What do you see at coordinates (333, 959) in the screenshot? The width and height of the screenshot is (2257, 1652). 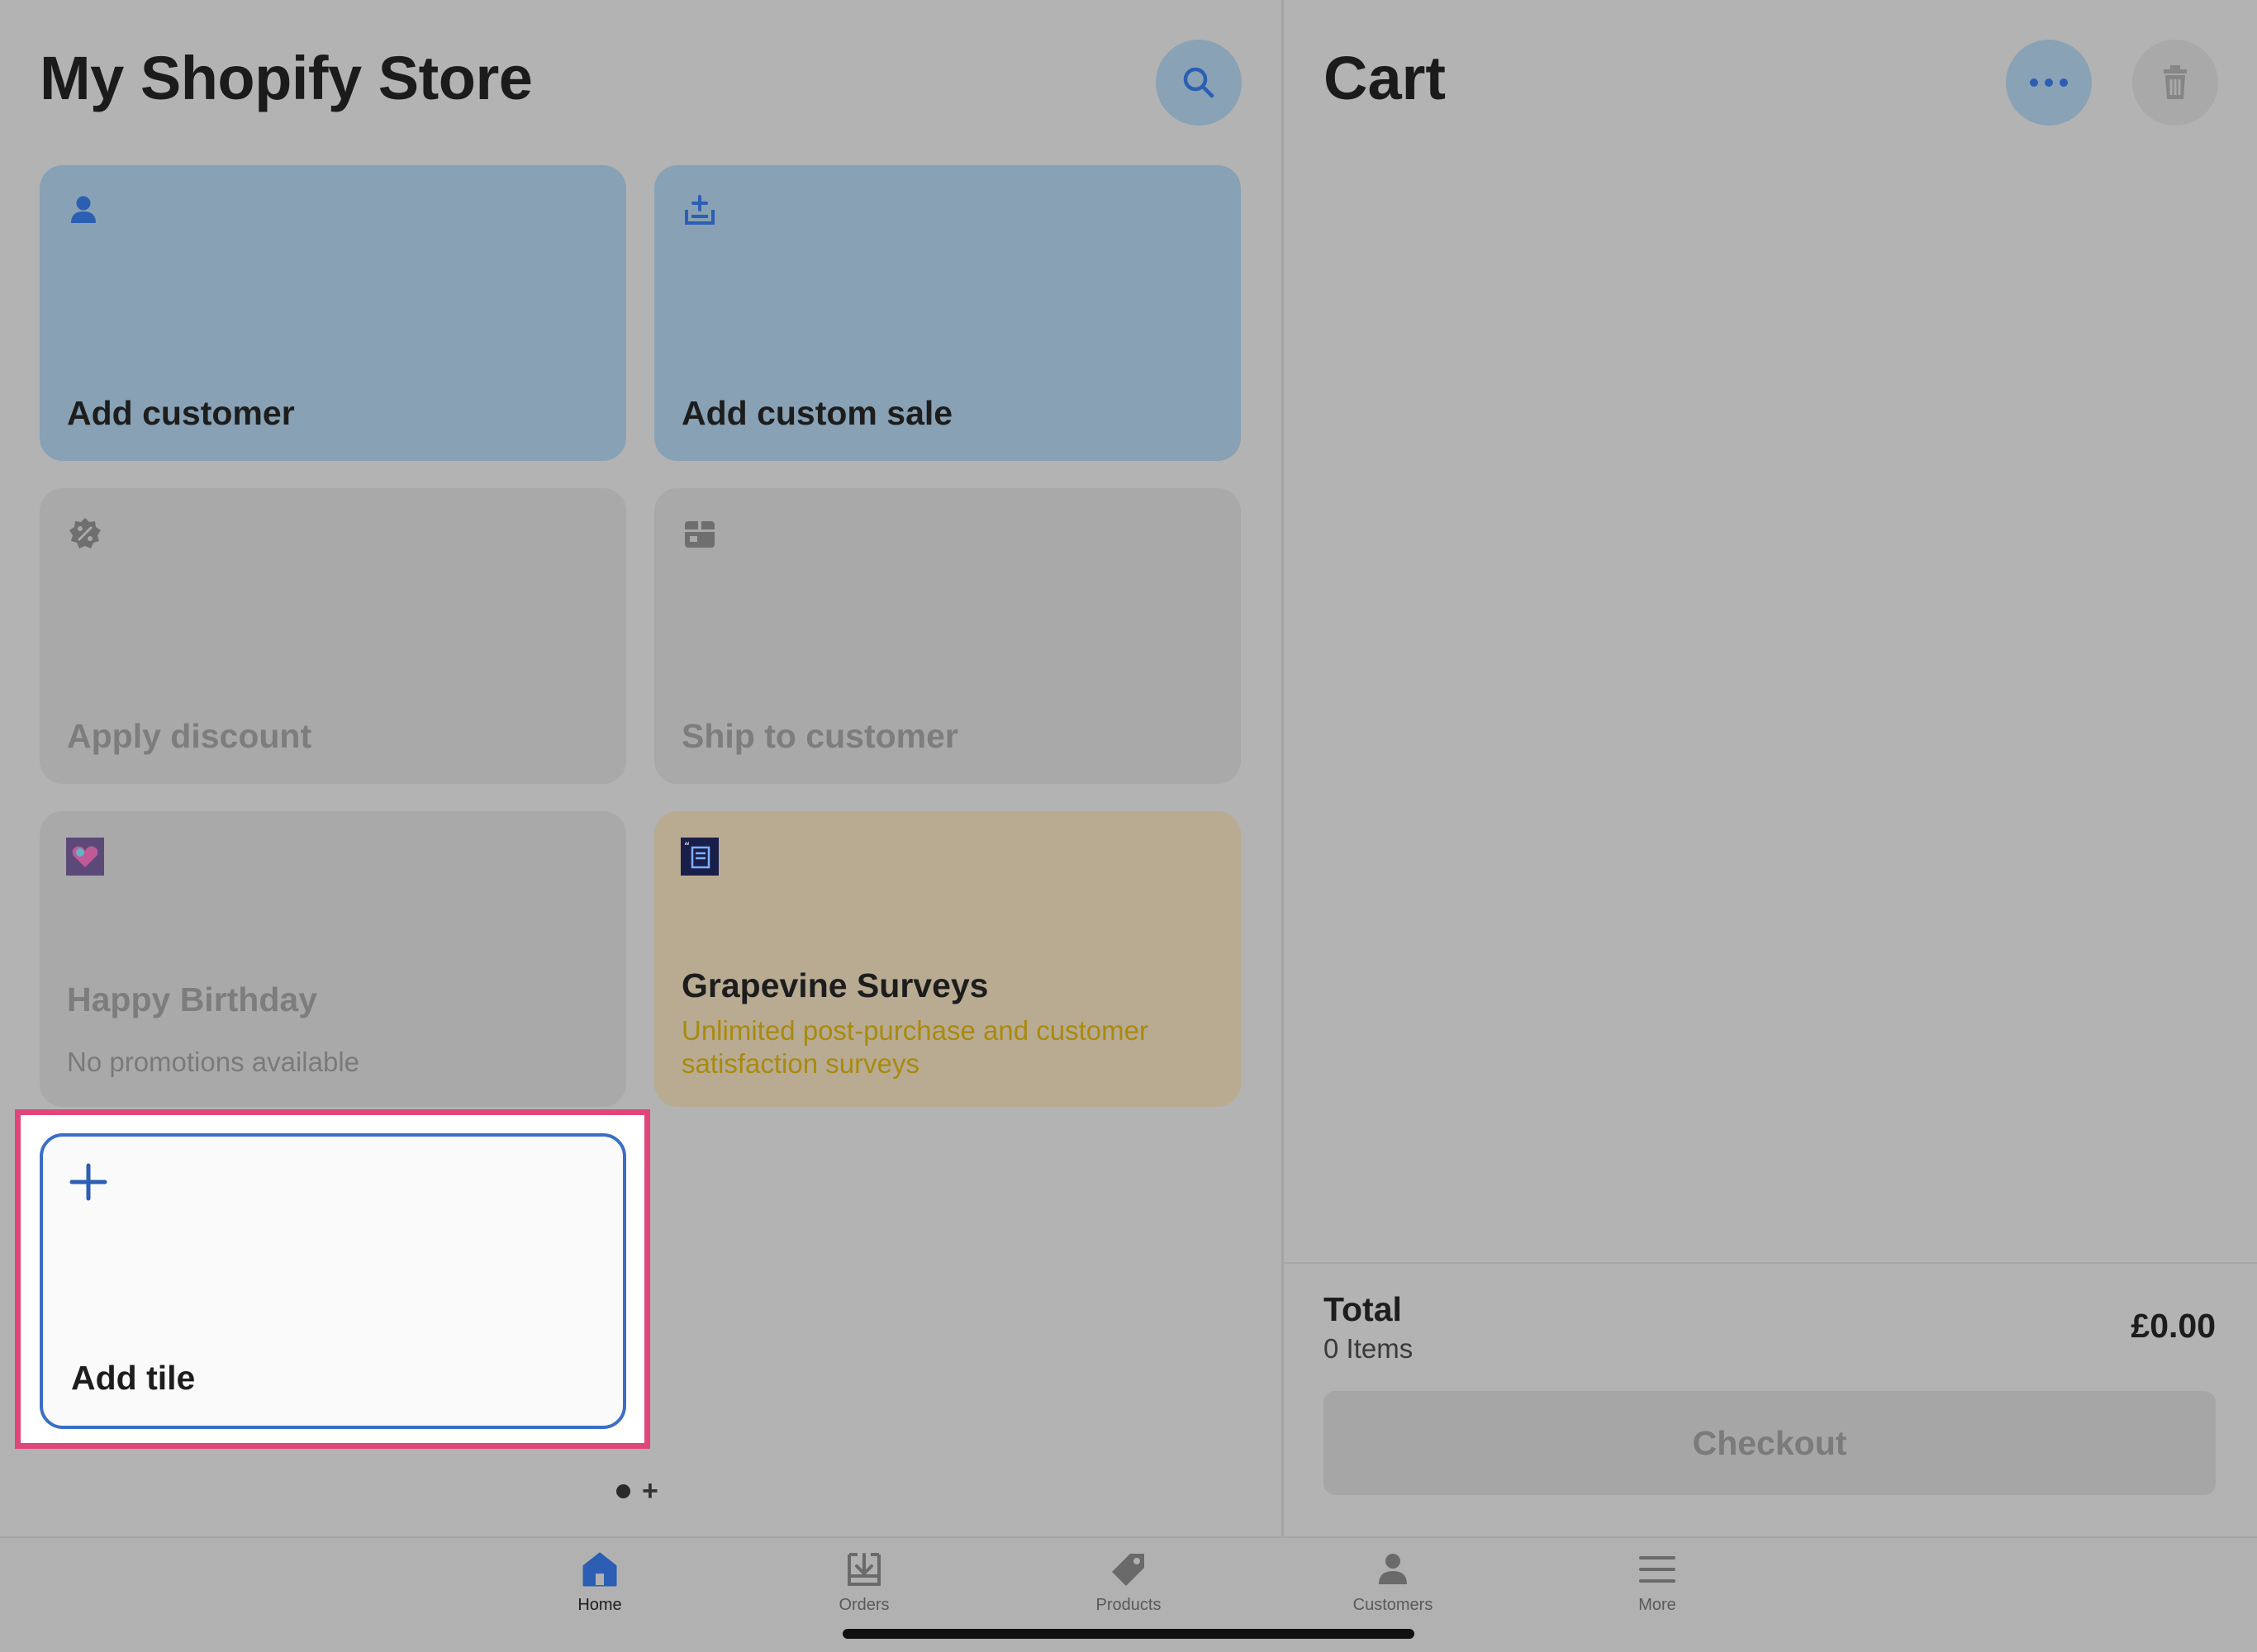 I see `tile-happy-birthday: Happy Birthday No promotions available` at bounding box center [333, 959].